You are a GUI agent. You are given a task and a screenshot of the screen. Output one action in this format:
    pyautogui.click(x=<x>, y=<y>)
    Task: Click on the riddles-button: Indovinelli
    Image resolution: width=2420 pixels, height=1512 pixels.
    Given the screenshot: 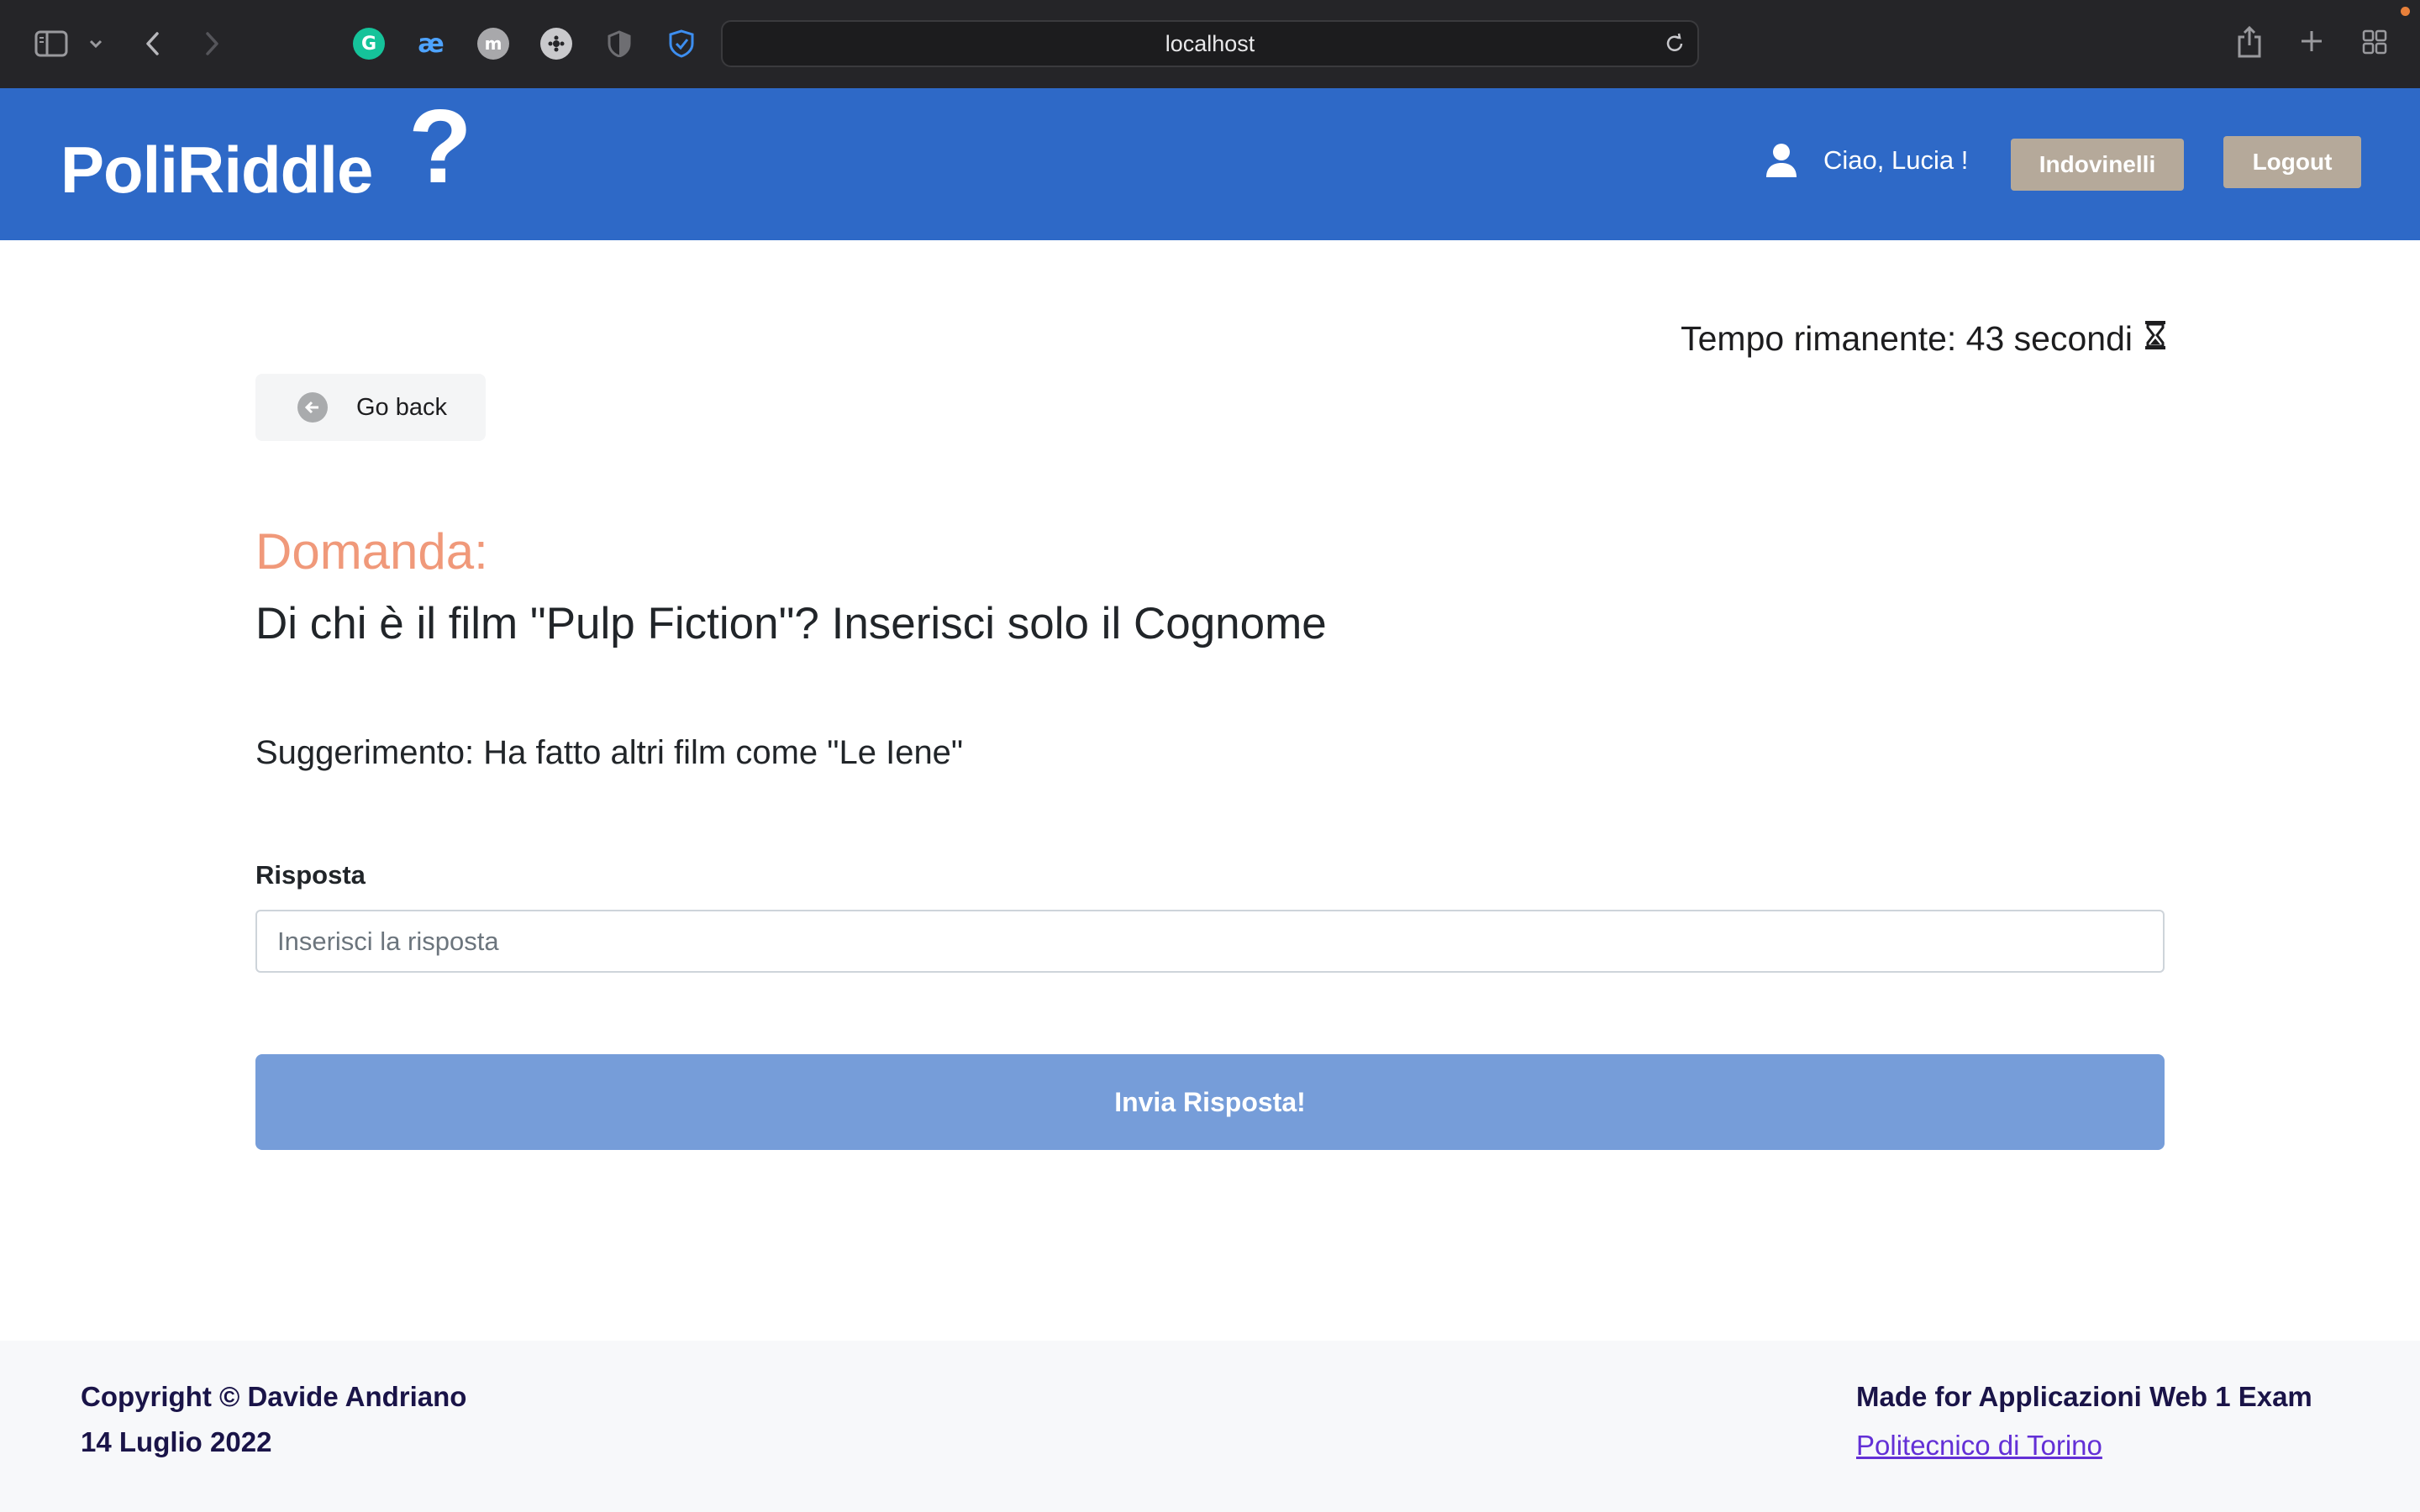 What is the action you would take?
    pyautogui.click(x=2097, y=165)
    